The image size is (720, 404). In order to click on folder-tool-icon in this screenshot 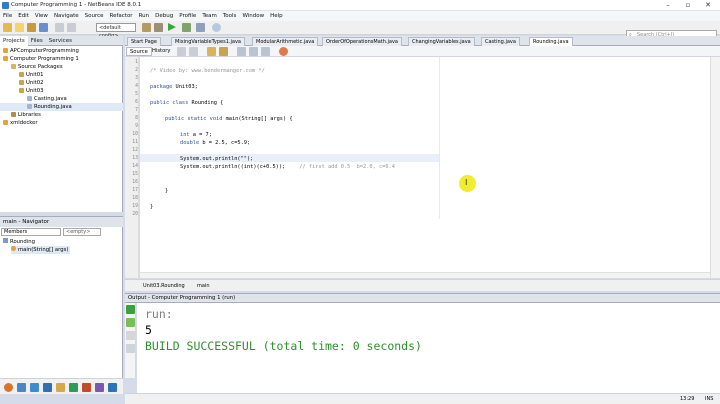, I will do `click(34, 387)`.